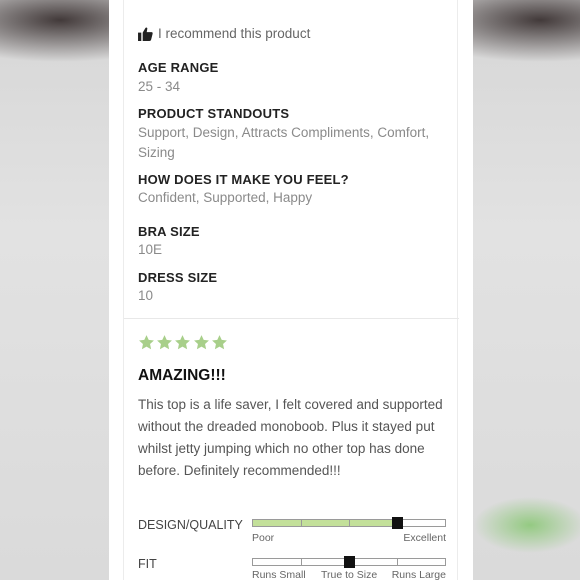  I want to click on product-standouts-title: PRODUCT STANDOUTS, so click(214, 113).